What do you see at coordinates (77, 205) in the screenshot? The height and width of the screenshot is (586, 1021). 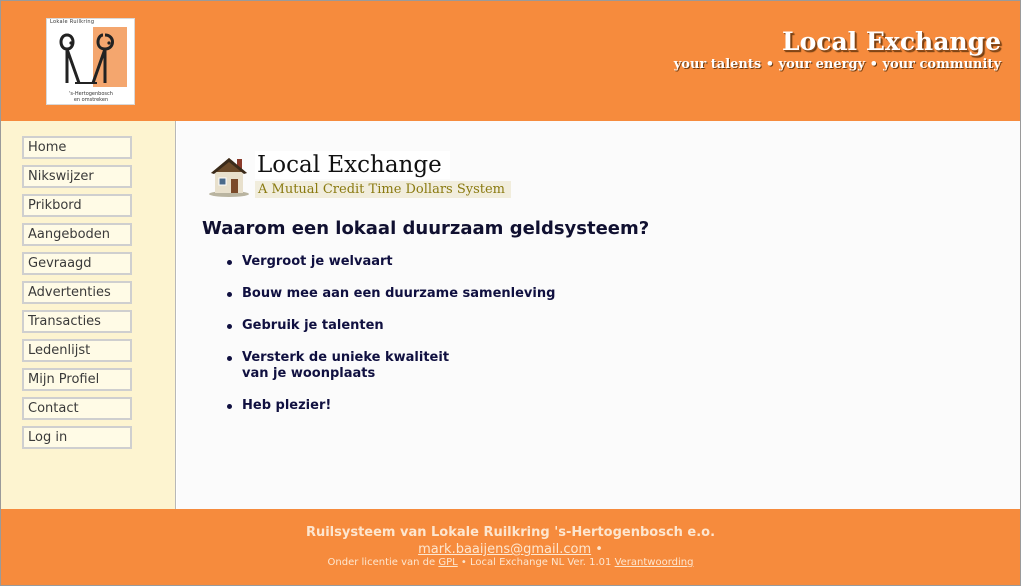 I see `sidebar-item-prikbord: Prikbord` at bounding box center [77, 205].